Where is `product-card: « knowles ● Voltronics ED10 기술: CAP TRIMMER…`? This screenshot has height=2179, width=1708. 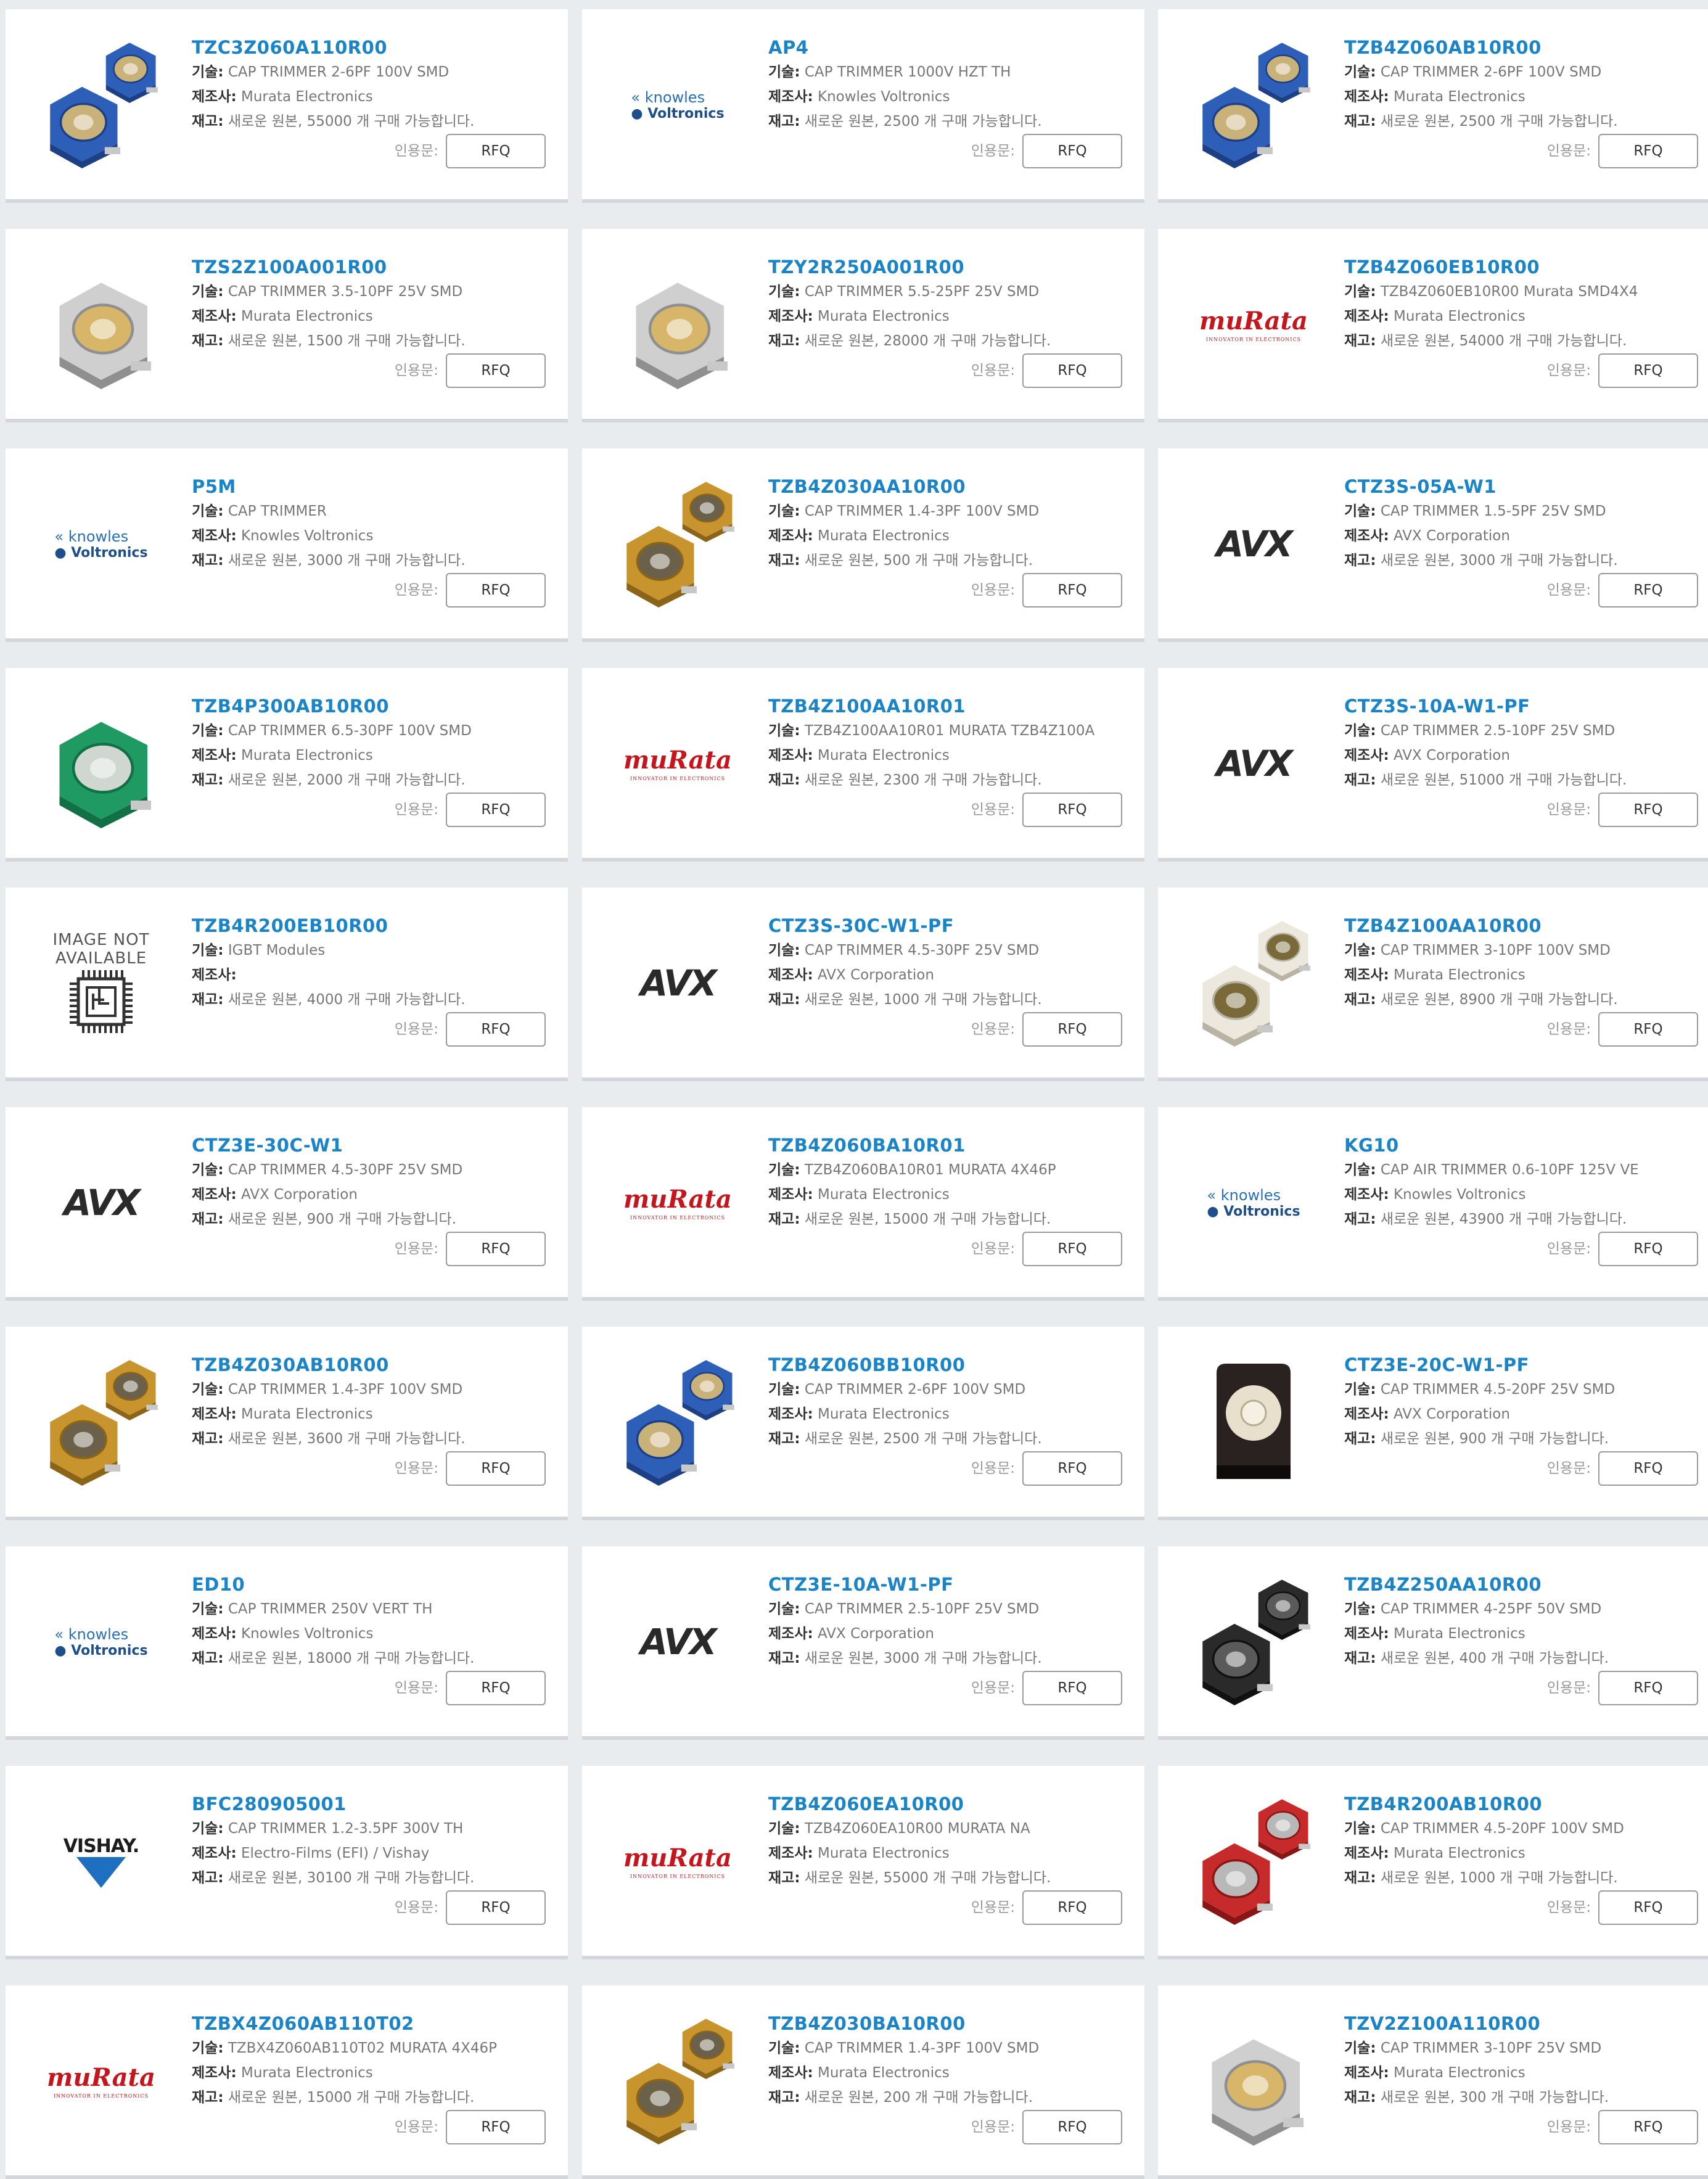
product-card: « knowles ● Voltronics ED10 기술: CAP TRIMMER… is located at coordinates (287, 1643).